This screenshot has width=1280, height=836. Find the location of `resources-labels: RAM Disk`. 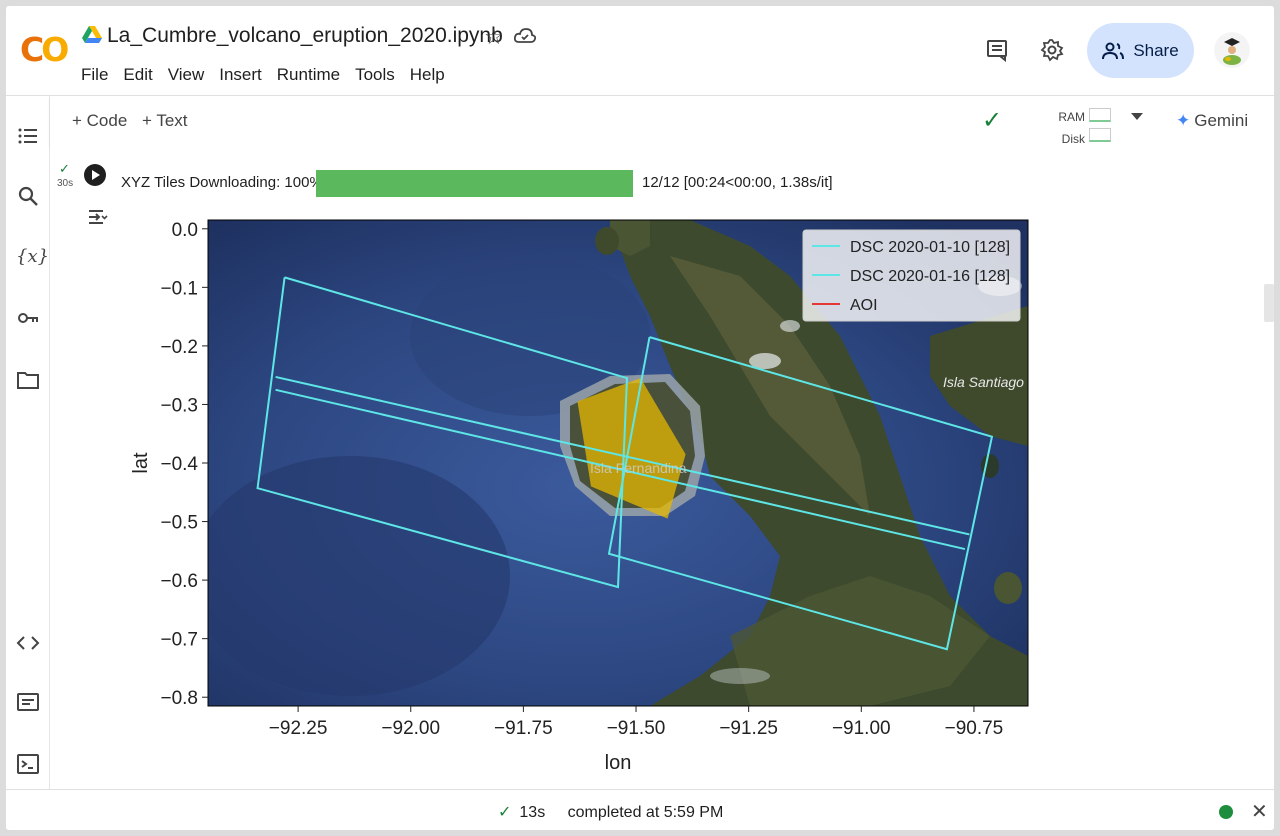

resources-labels: RAM Disk is located at coordinates (1050, 128).